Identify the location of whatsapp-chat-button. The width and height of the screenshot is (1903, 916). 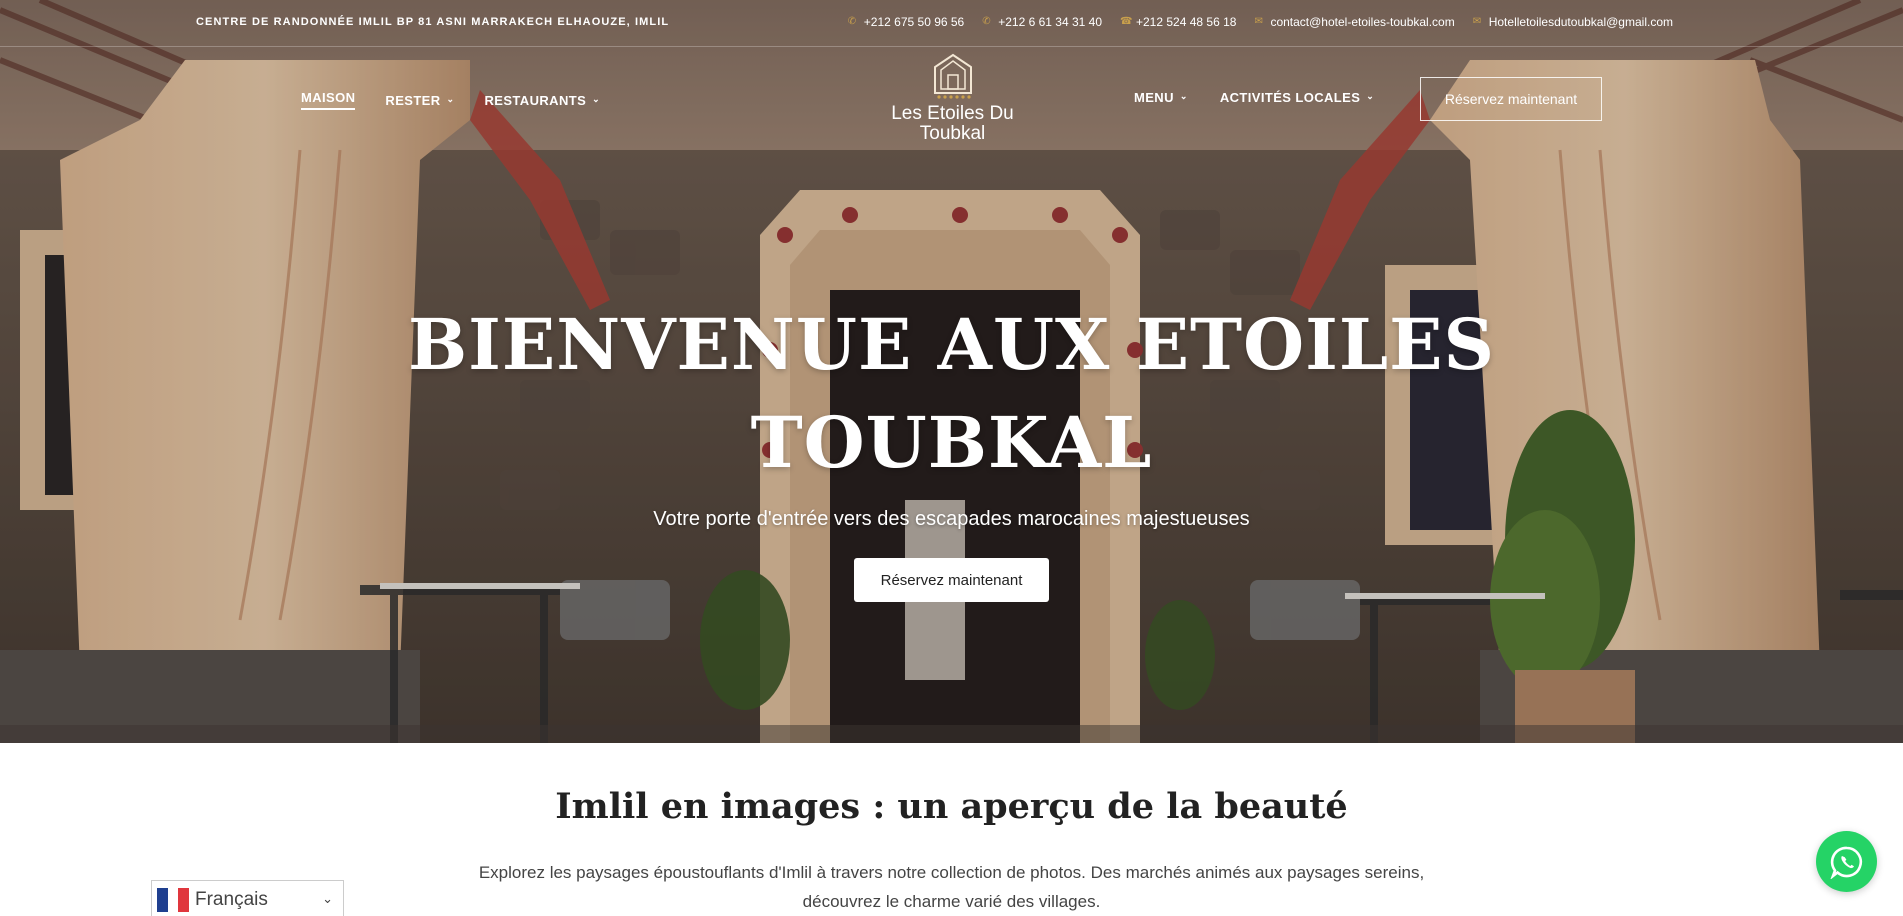
(1846, 861).